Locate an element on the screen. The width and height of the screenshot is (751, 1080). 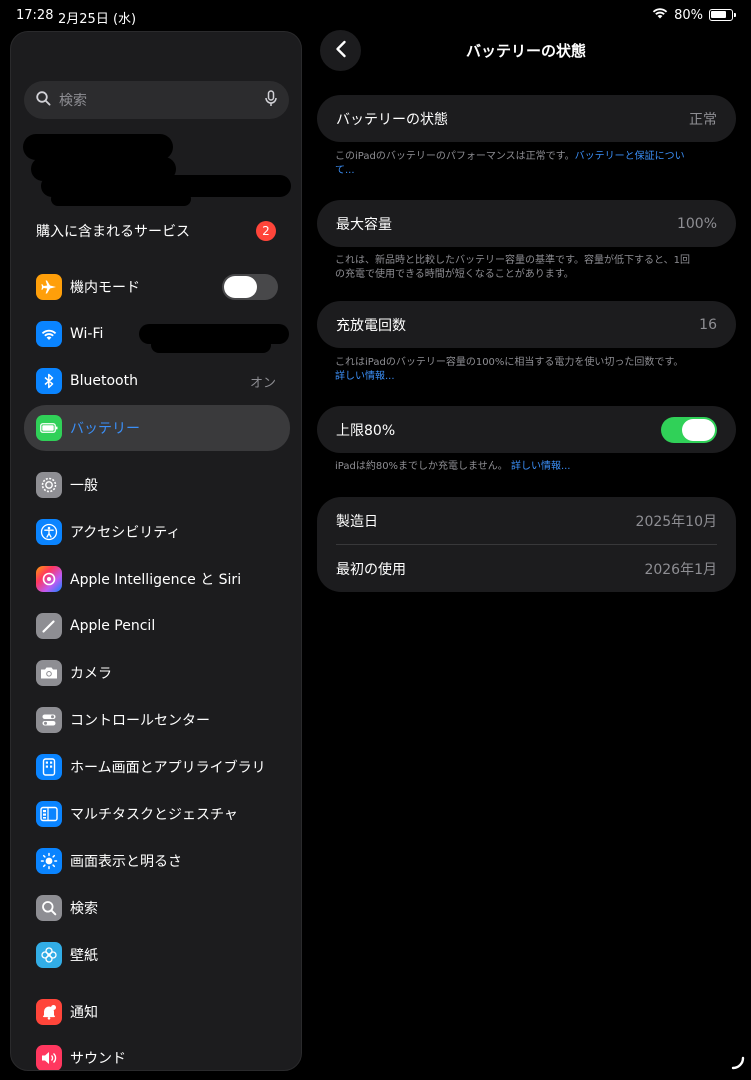
status-date: 2月25日 (水) is located at coordinates (97, 19).